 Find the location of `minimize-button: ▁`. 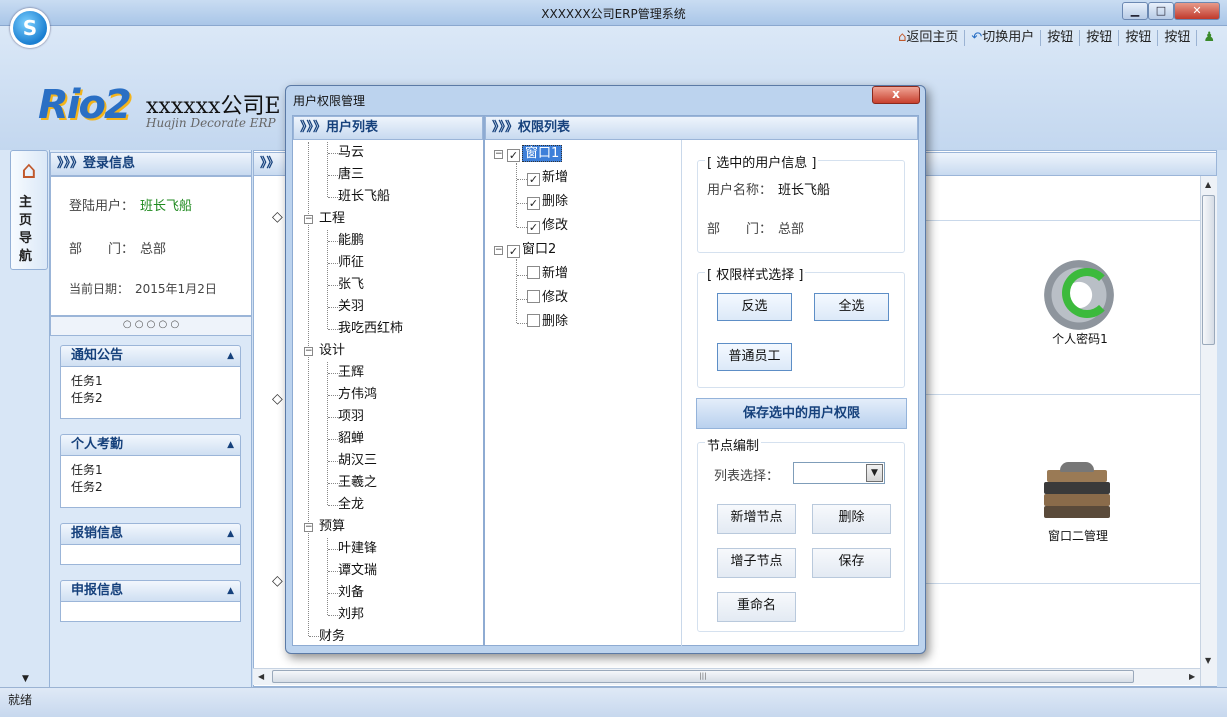

minimize-button: ▁ is located at coordinates (1135, 11).